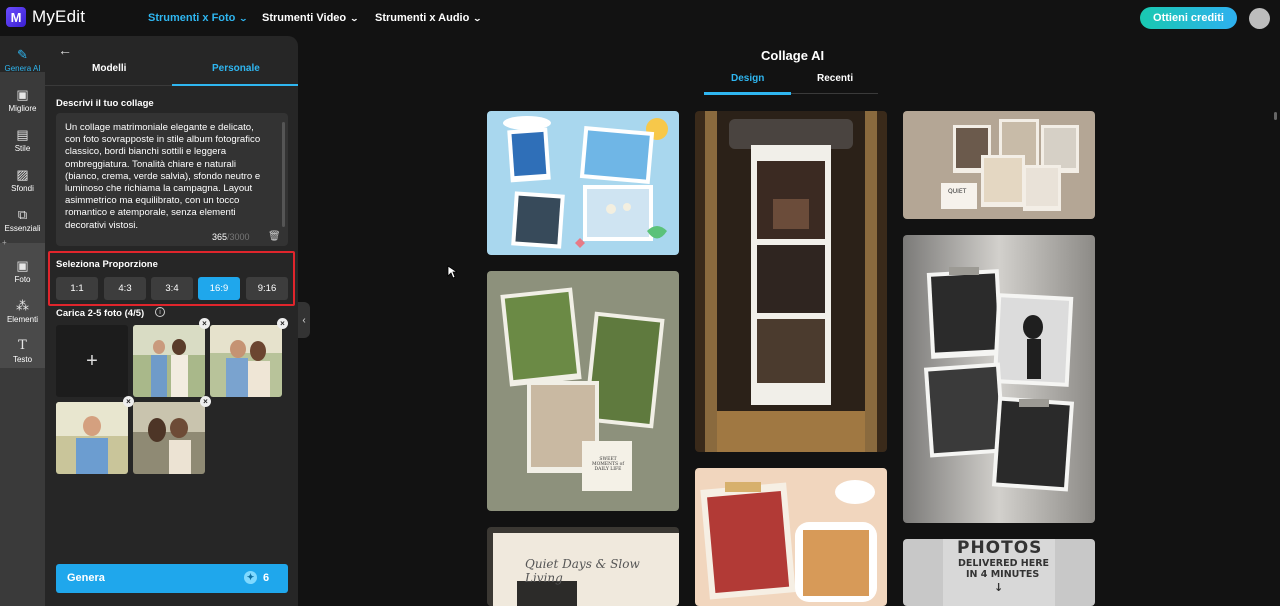 Image resolution: width=1280 pixels, height=606 pixels. What do you see at coordinates (250, 577) in the screenshot?
I see `credit-icon: ✦` at bounding box center [250, 577].